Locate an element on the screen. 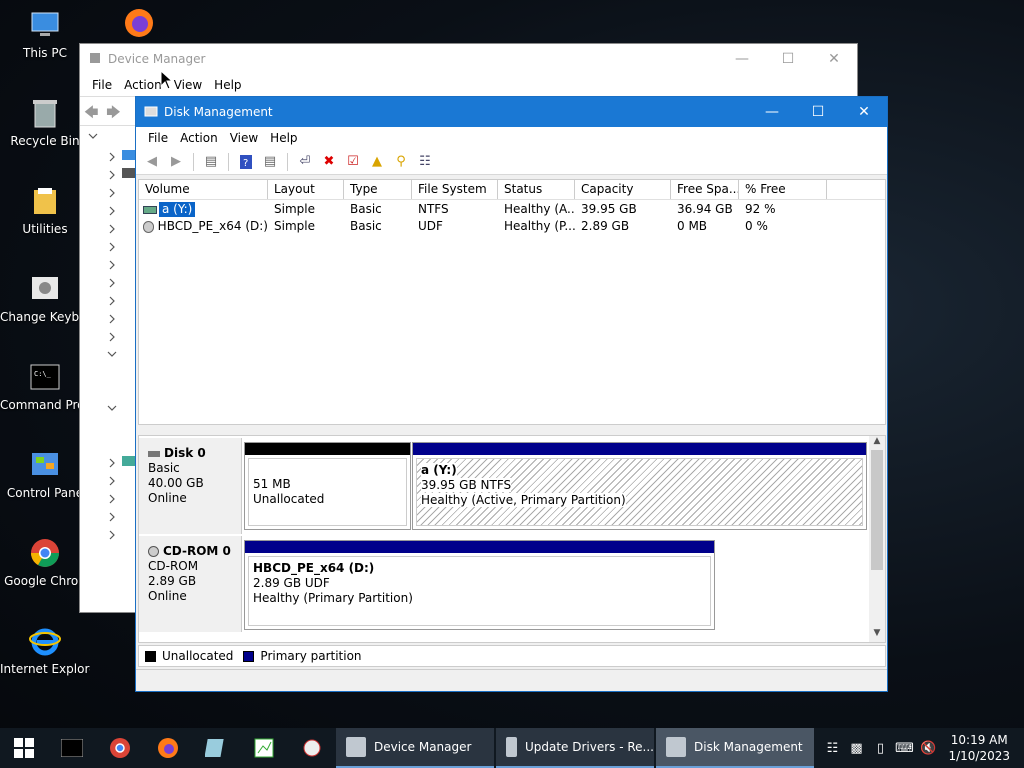  taskbar-spreadsheet is located at coordinates (264, 748).